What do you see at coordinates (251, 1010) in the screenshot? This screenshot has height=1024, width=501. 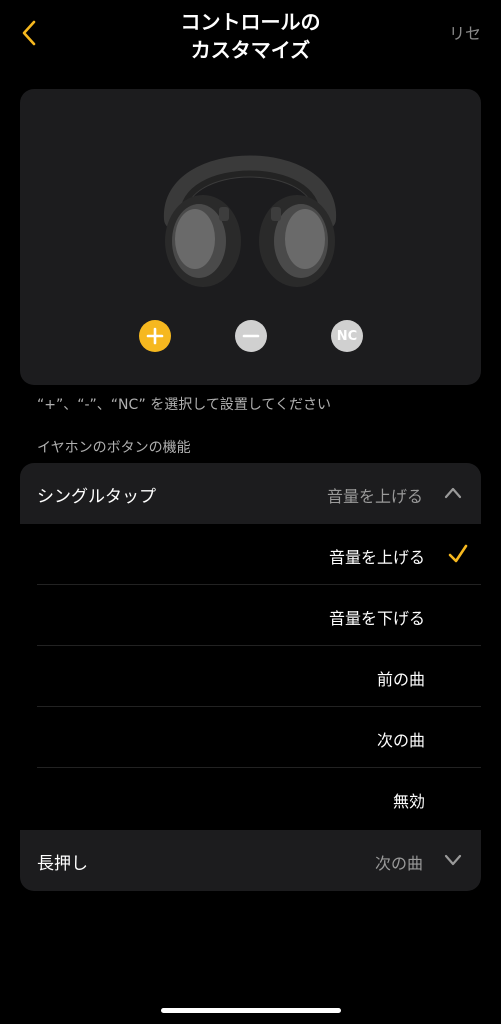 I see `home-indicator` at bounding box center [251, 1010].